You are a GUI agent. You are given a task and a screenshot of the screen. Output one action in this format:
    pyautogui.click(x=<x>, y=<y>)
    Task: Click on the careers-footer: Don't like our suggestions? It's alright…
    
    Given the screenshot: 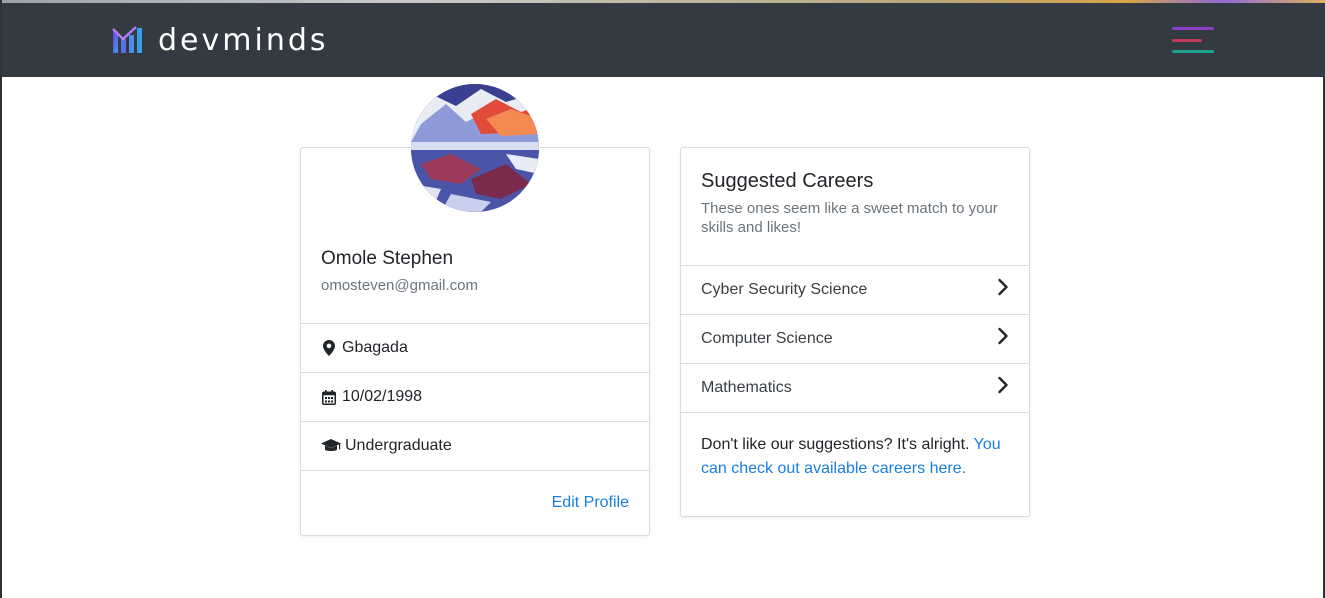 What is the action you would take?
    pyautogui.click(x=856, y=457)
    